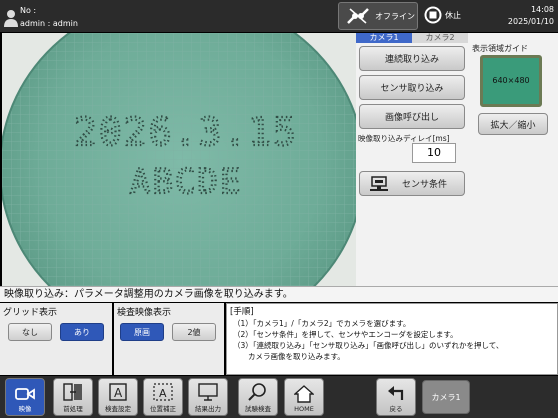 The image size is (558, 418). Describe the element at coordinates (358, 16) in the screenshot. I see `plug-disconnected-icon` at that location.